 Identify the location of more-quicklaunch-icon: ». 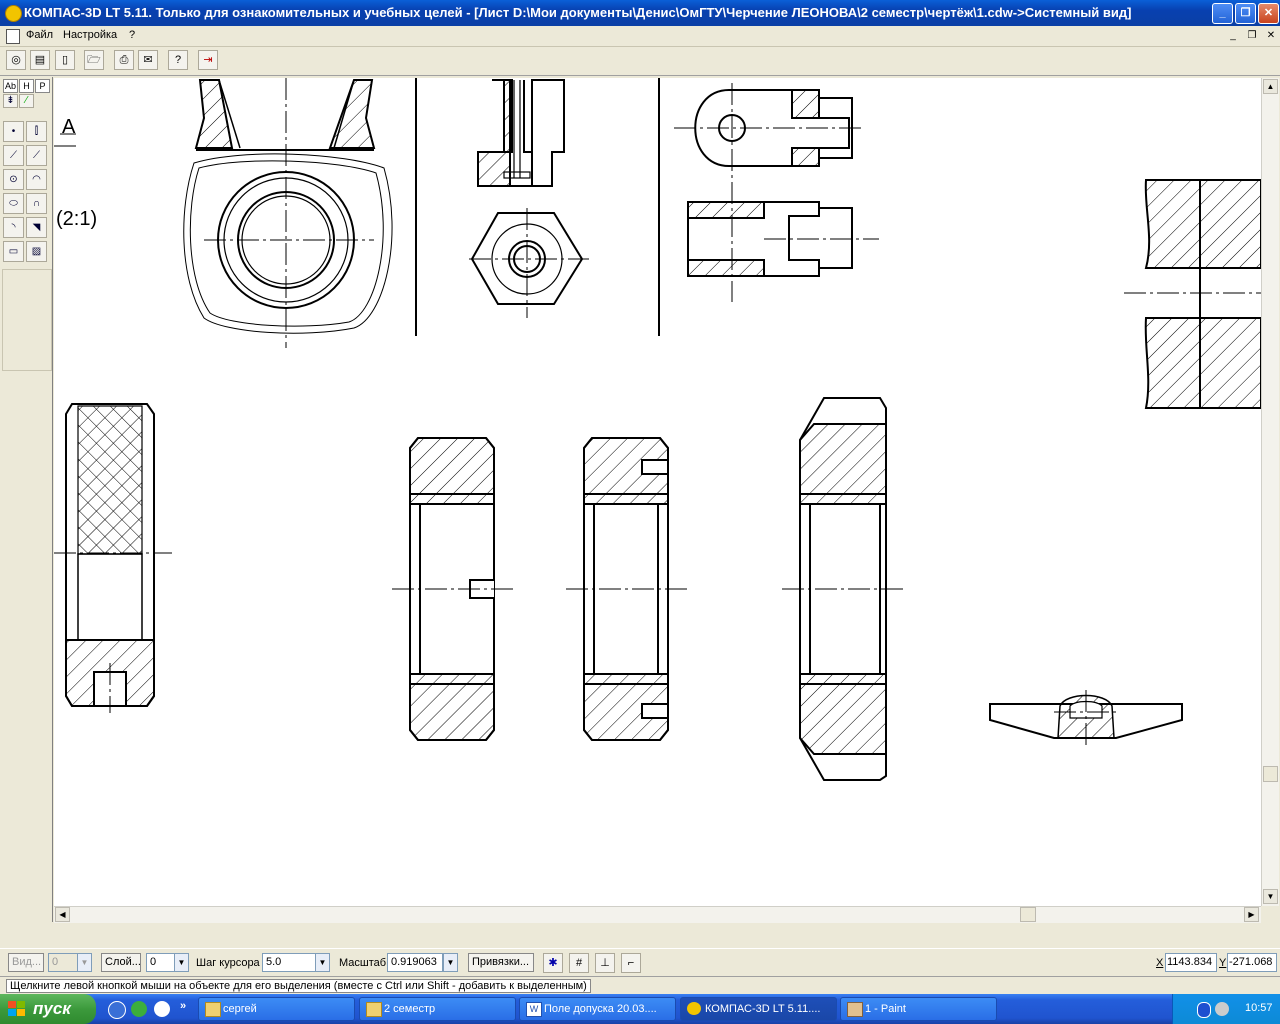
(183, 1006).